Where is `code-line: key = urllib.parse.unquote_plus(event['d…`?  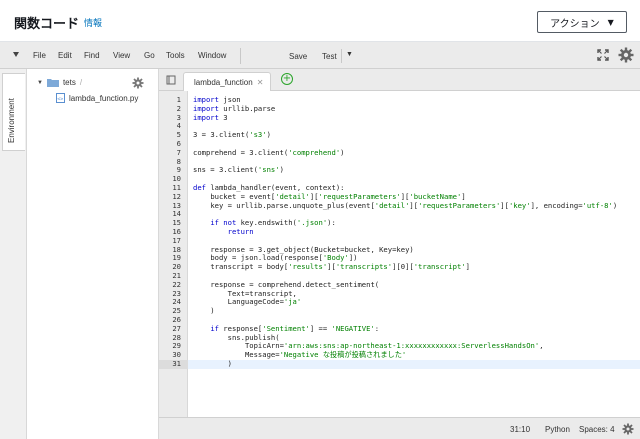
code-line: key = urllib.parse.unquote_plus(event['d… is located at coordinates (405, 205).